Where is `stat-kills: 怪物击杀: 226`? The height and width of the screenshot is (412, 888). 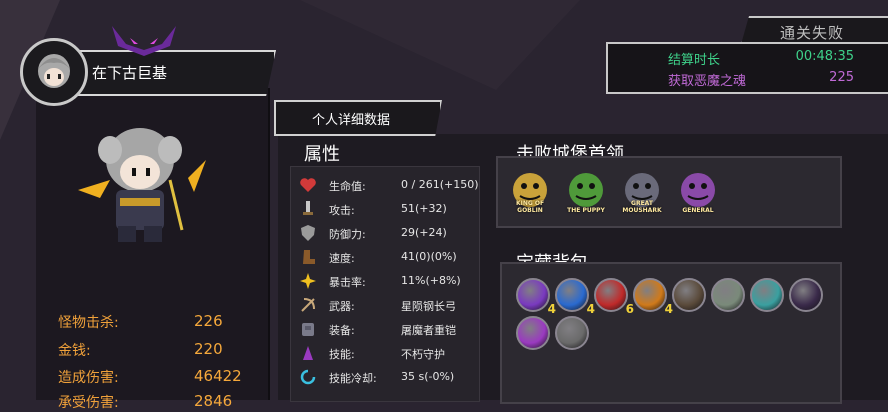
stat-kills: 怪物击杀: 226 is located at coordinates (140, 322).